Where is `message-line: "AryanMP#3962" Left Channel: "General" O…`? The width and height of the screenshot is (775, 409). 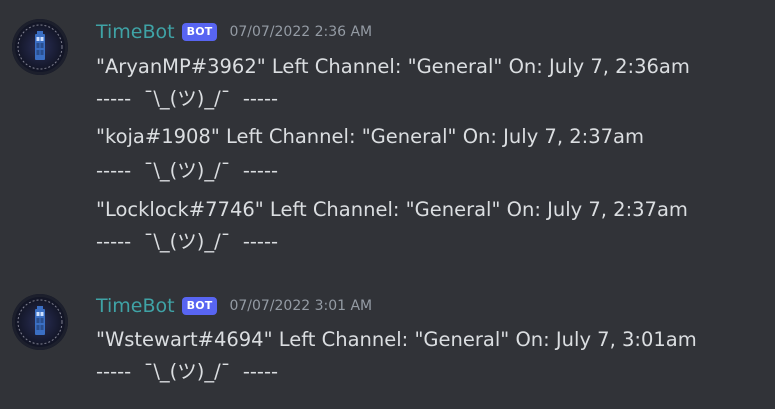
message-line: "AryanMP#3962" Left Channel: "General" O… is located at coordinates (393, 66).